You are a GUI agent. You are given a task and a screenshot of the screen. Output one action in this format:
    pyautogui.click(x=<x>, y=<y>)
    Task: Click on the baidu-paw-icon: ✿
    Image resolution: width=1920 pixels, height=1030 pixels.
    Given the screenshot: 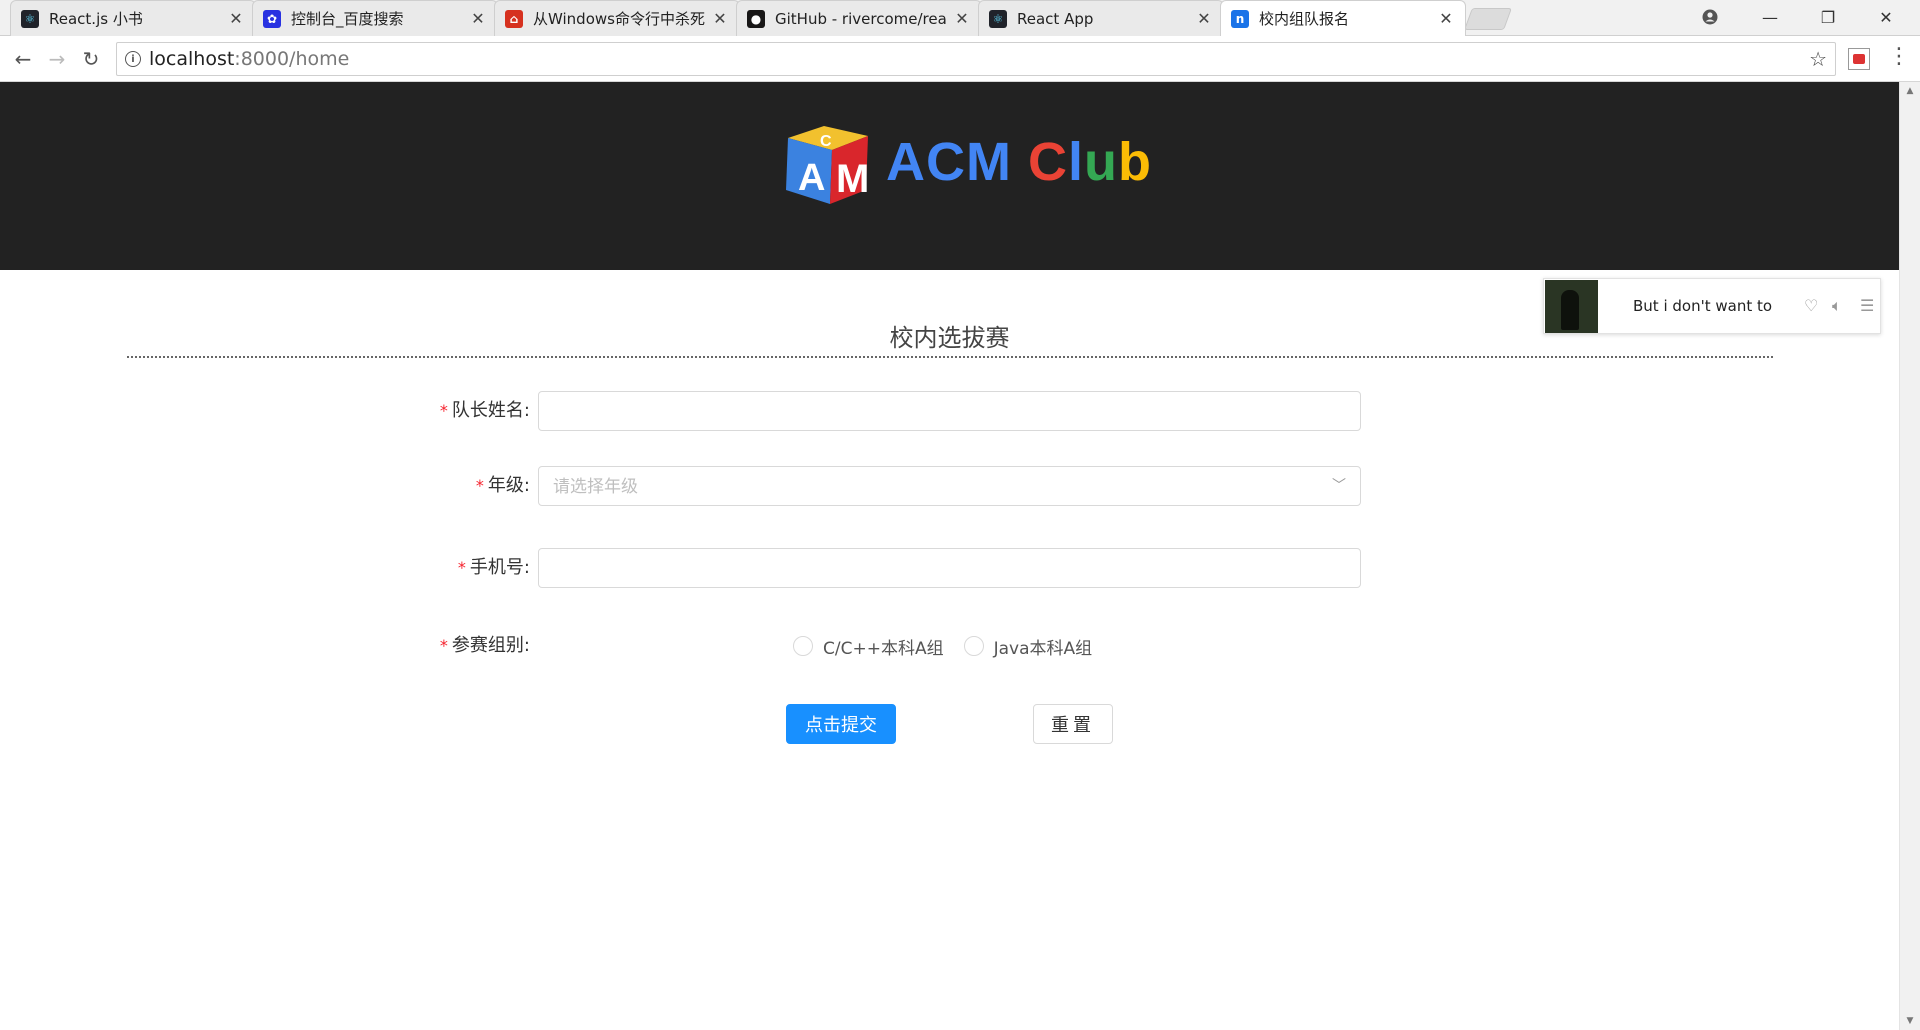 What is the action you would take?
    pyautogui.click(x=272, y=18)
    